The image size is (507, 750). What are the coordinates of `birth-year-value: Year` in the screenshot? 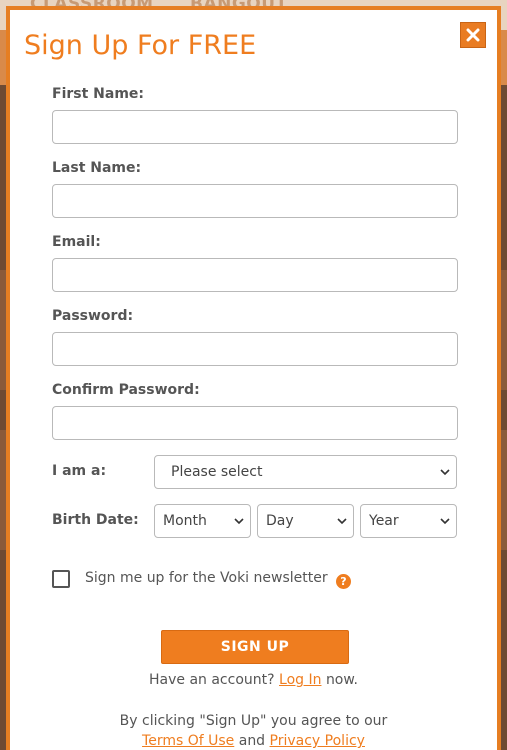 It's located at (384, 521).